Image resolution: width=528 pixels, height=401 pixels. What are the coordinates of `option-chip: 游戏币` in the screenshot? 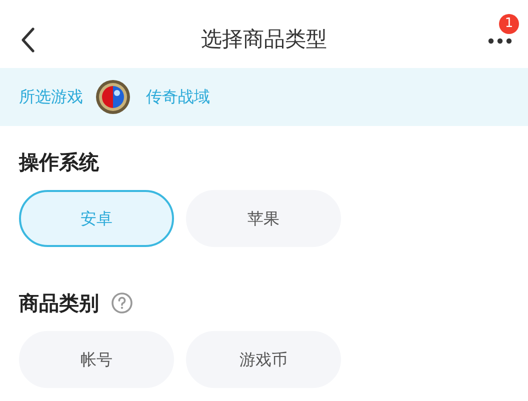 It's located at (263, 359).